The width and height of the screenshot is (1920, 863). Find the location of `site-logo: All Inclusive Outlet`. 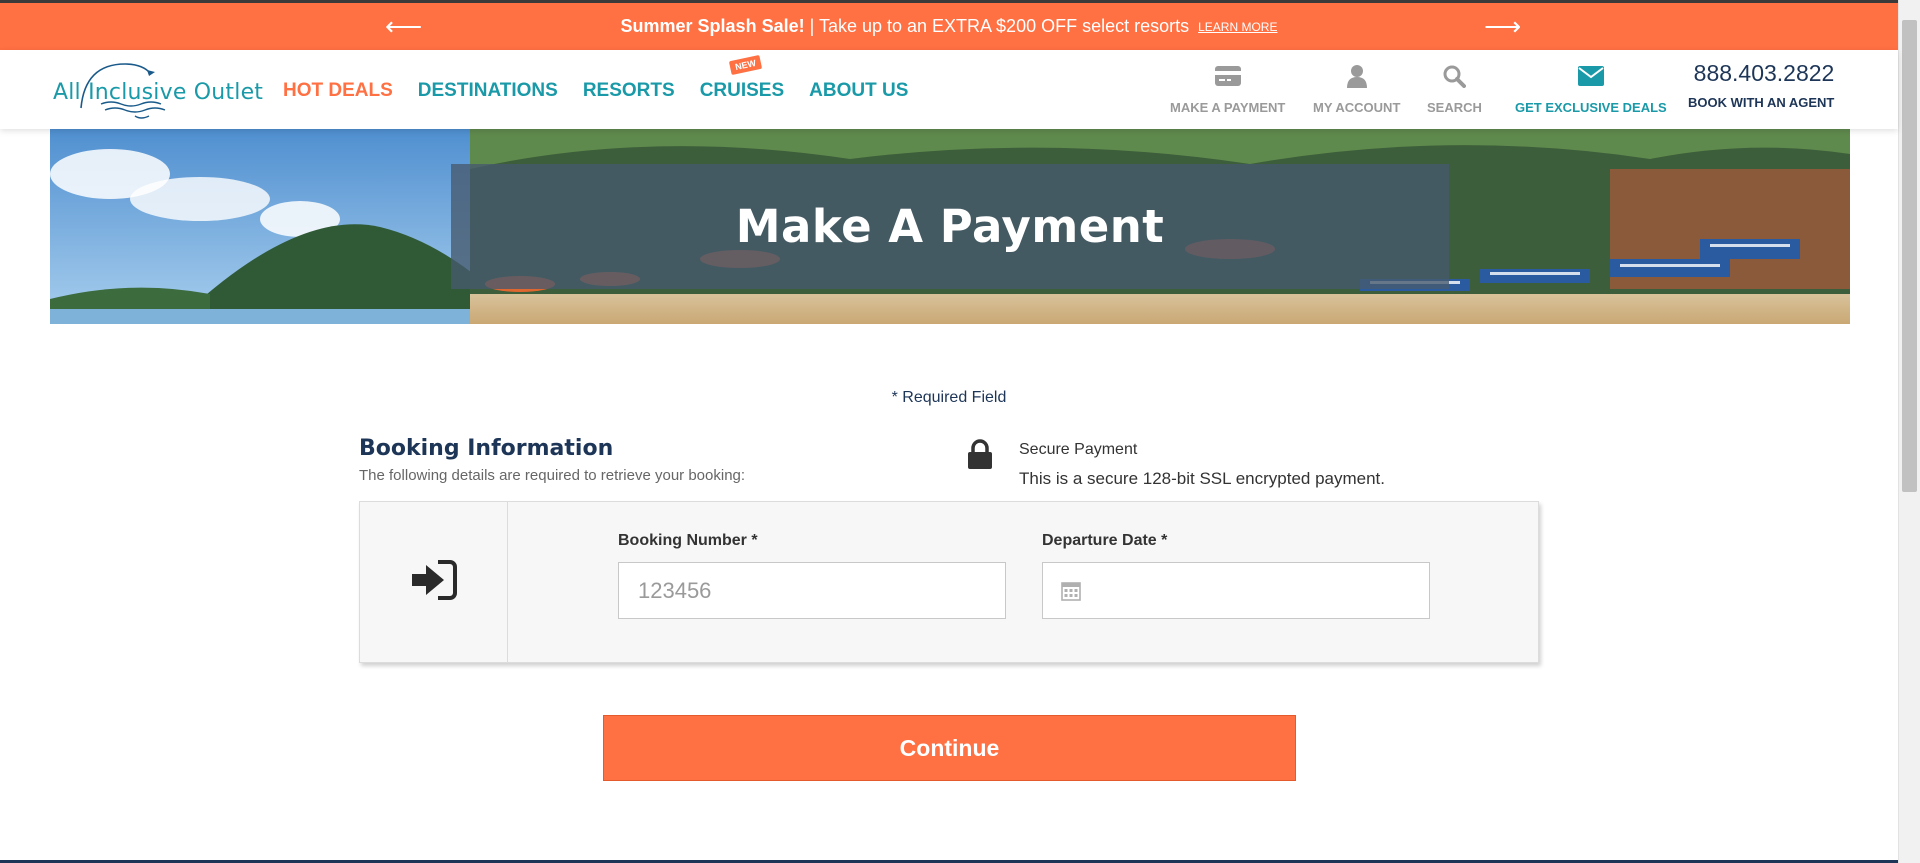

site-logo: All Inclusive Outlet is located at coordinates (158, 91).